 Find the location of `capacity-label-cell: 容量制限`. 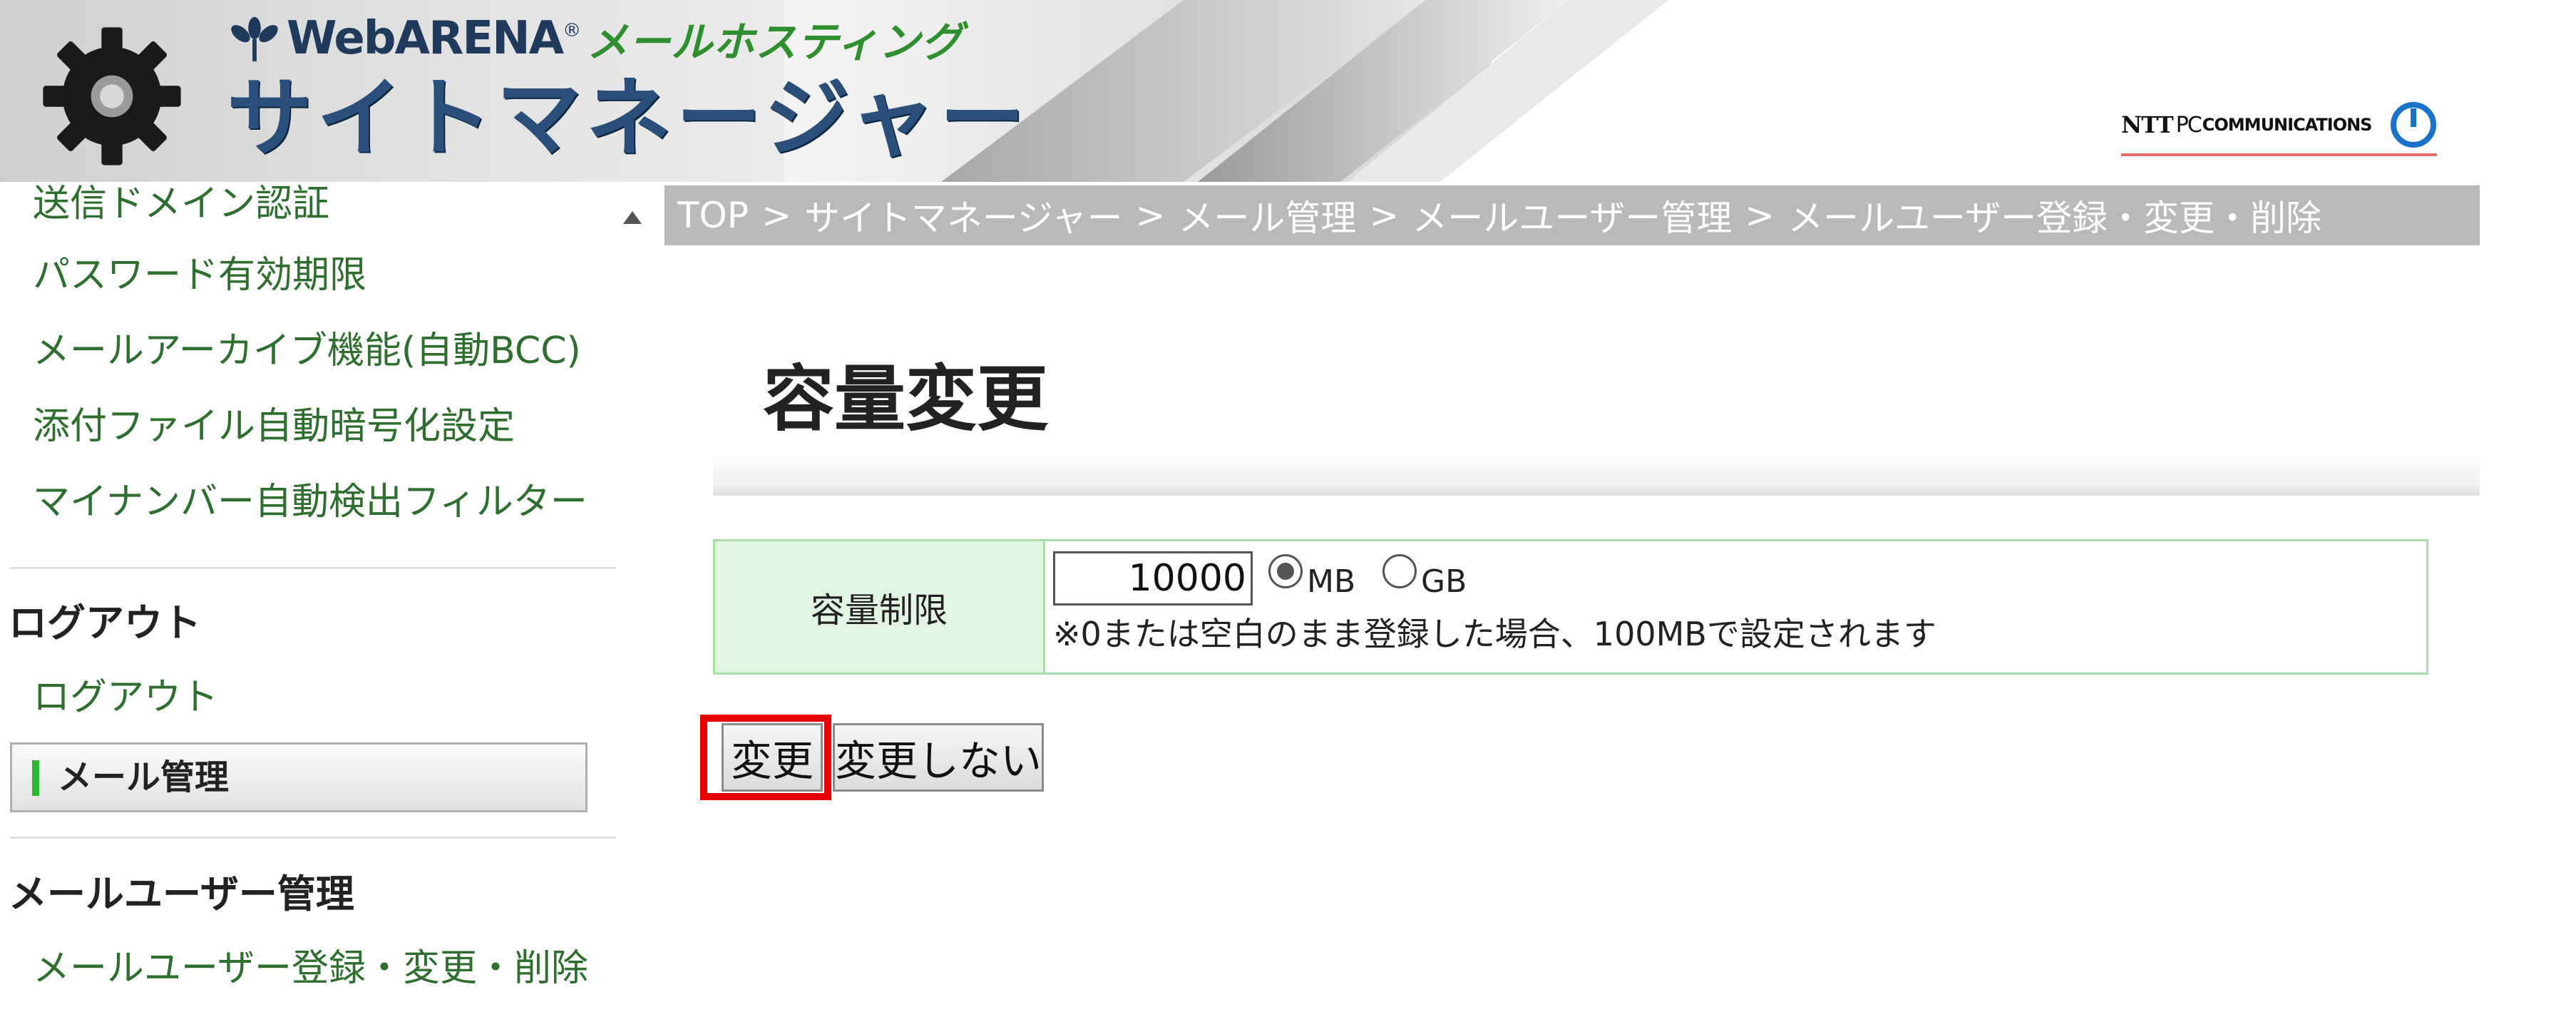

capacity-label-cell: 容量制限 is located at coordinates (880, 607).